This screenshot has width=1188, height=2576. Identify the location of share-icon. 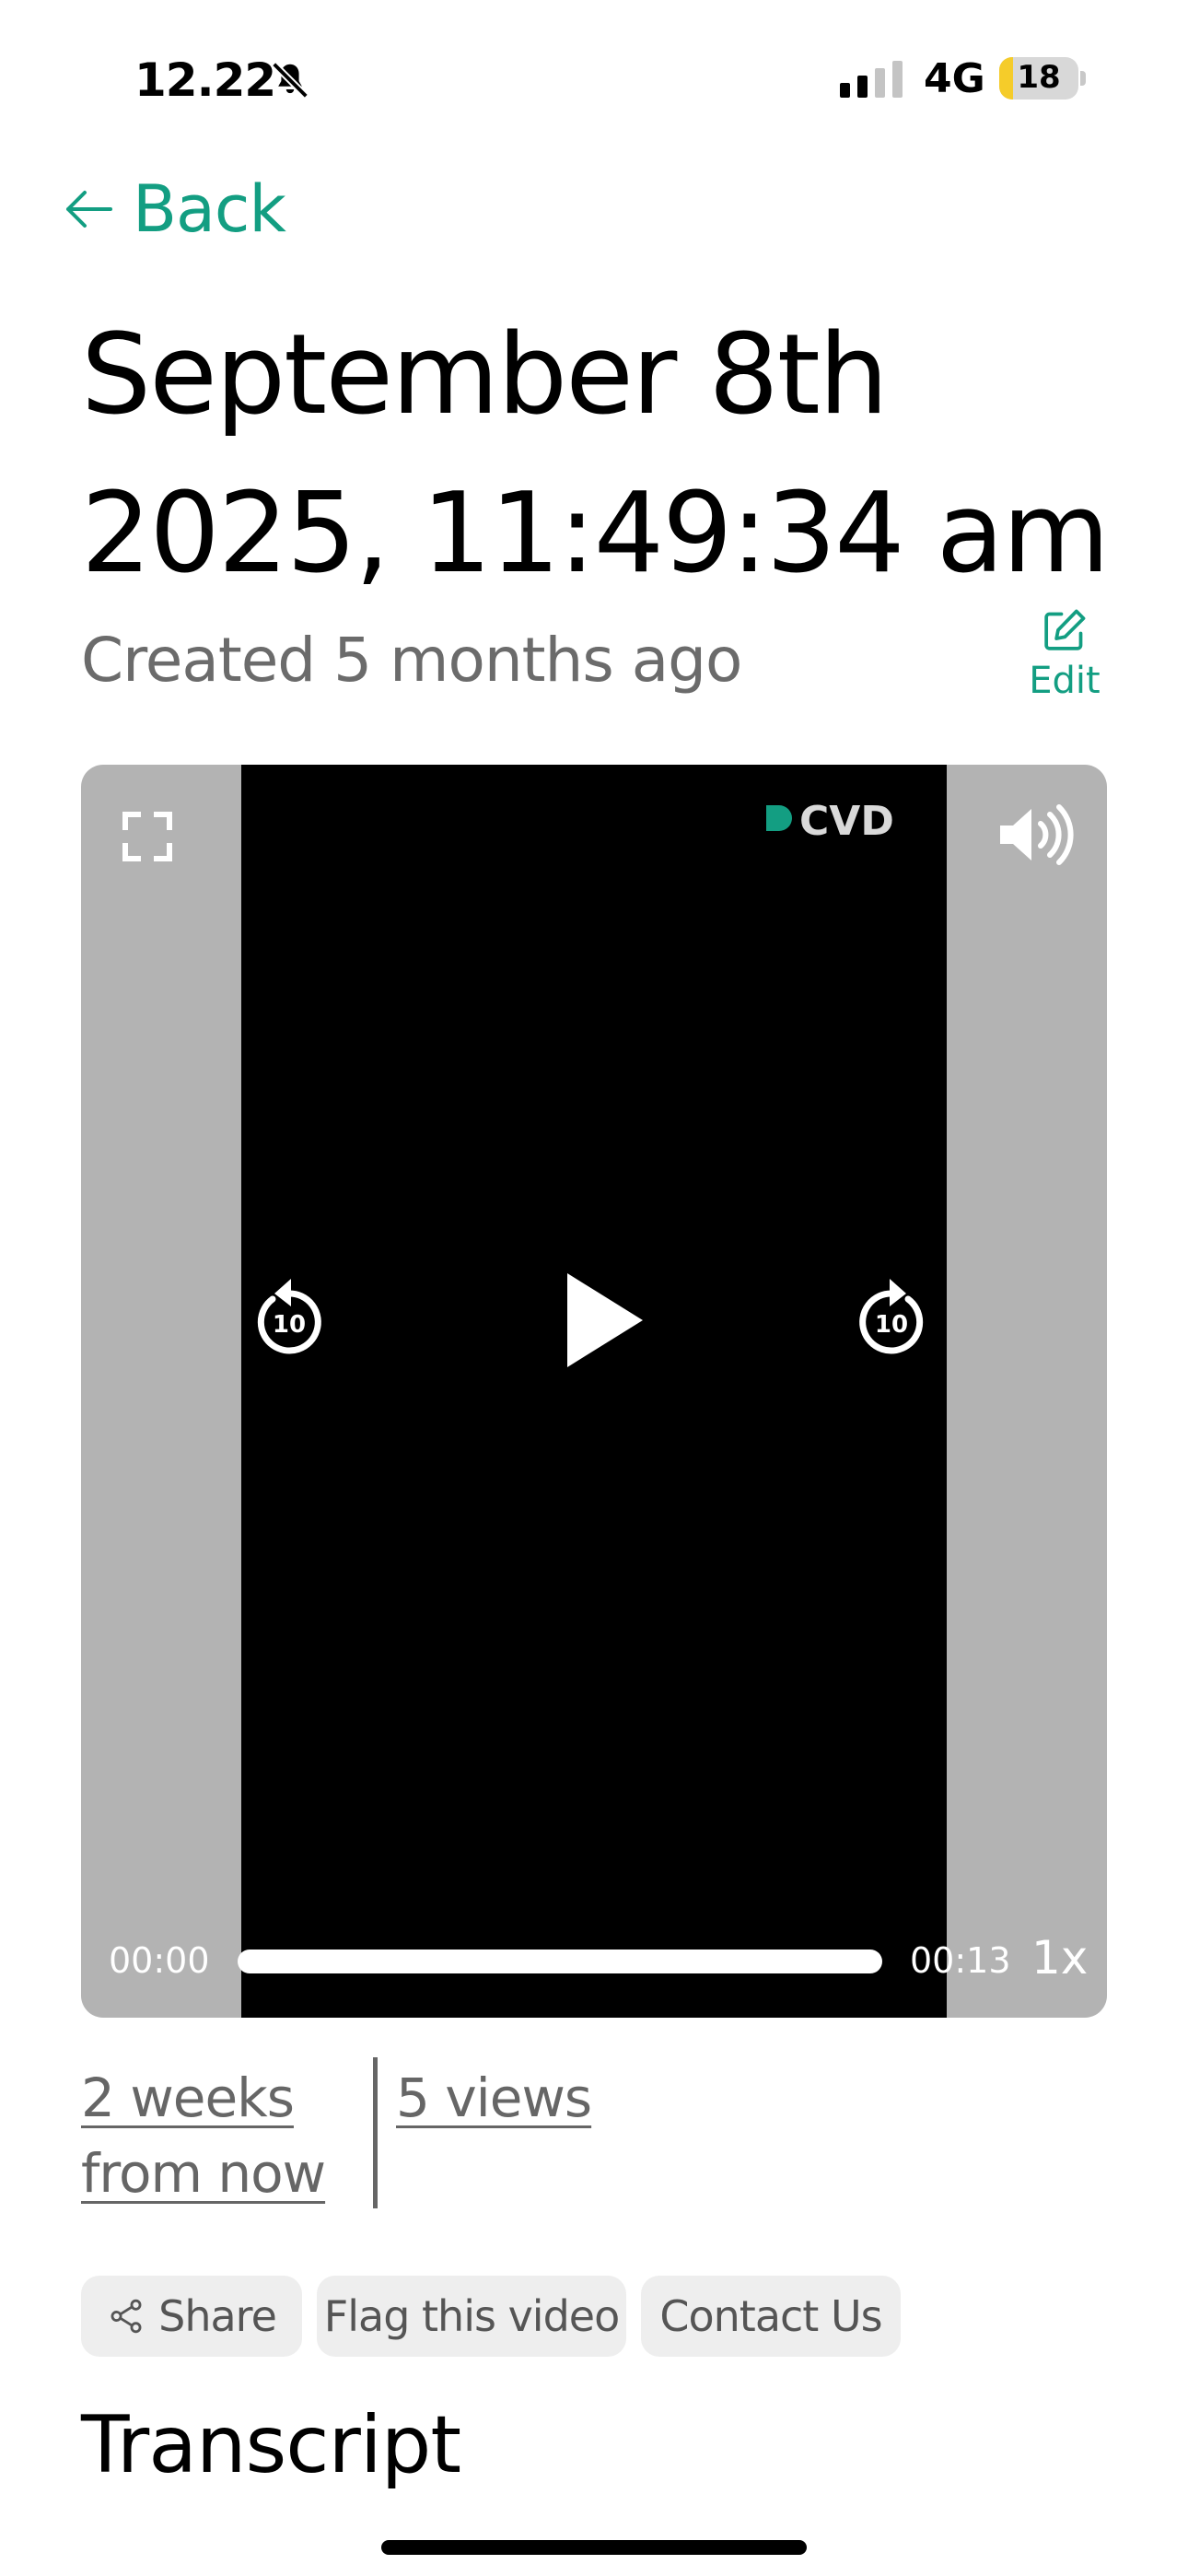
(126, 2316).